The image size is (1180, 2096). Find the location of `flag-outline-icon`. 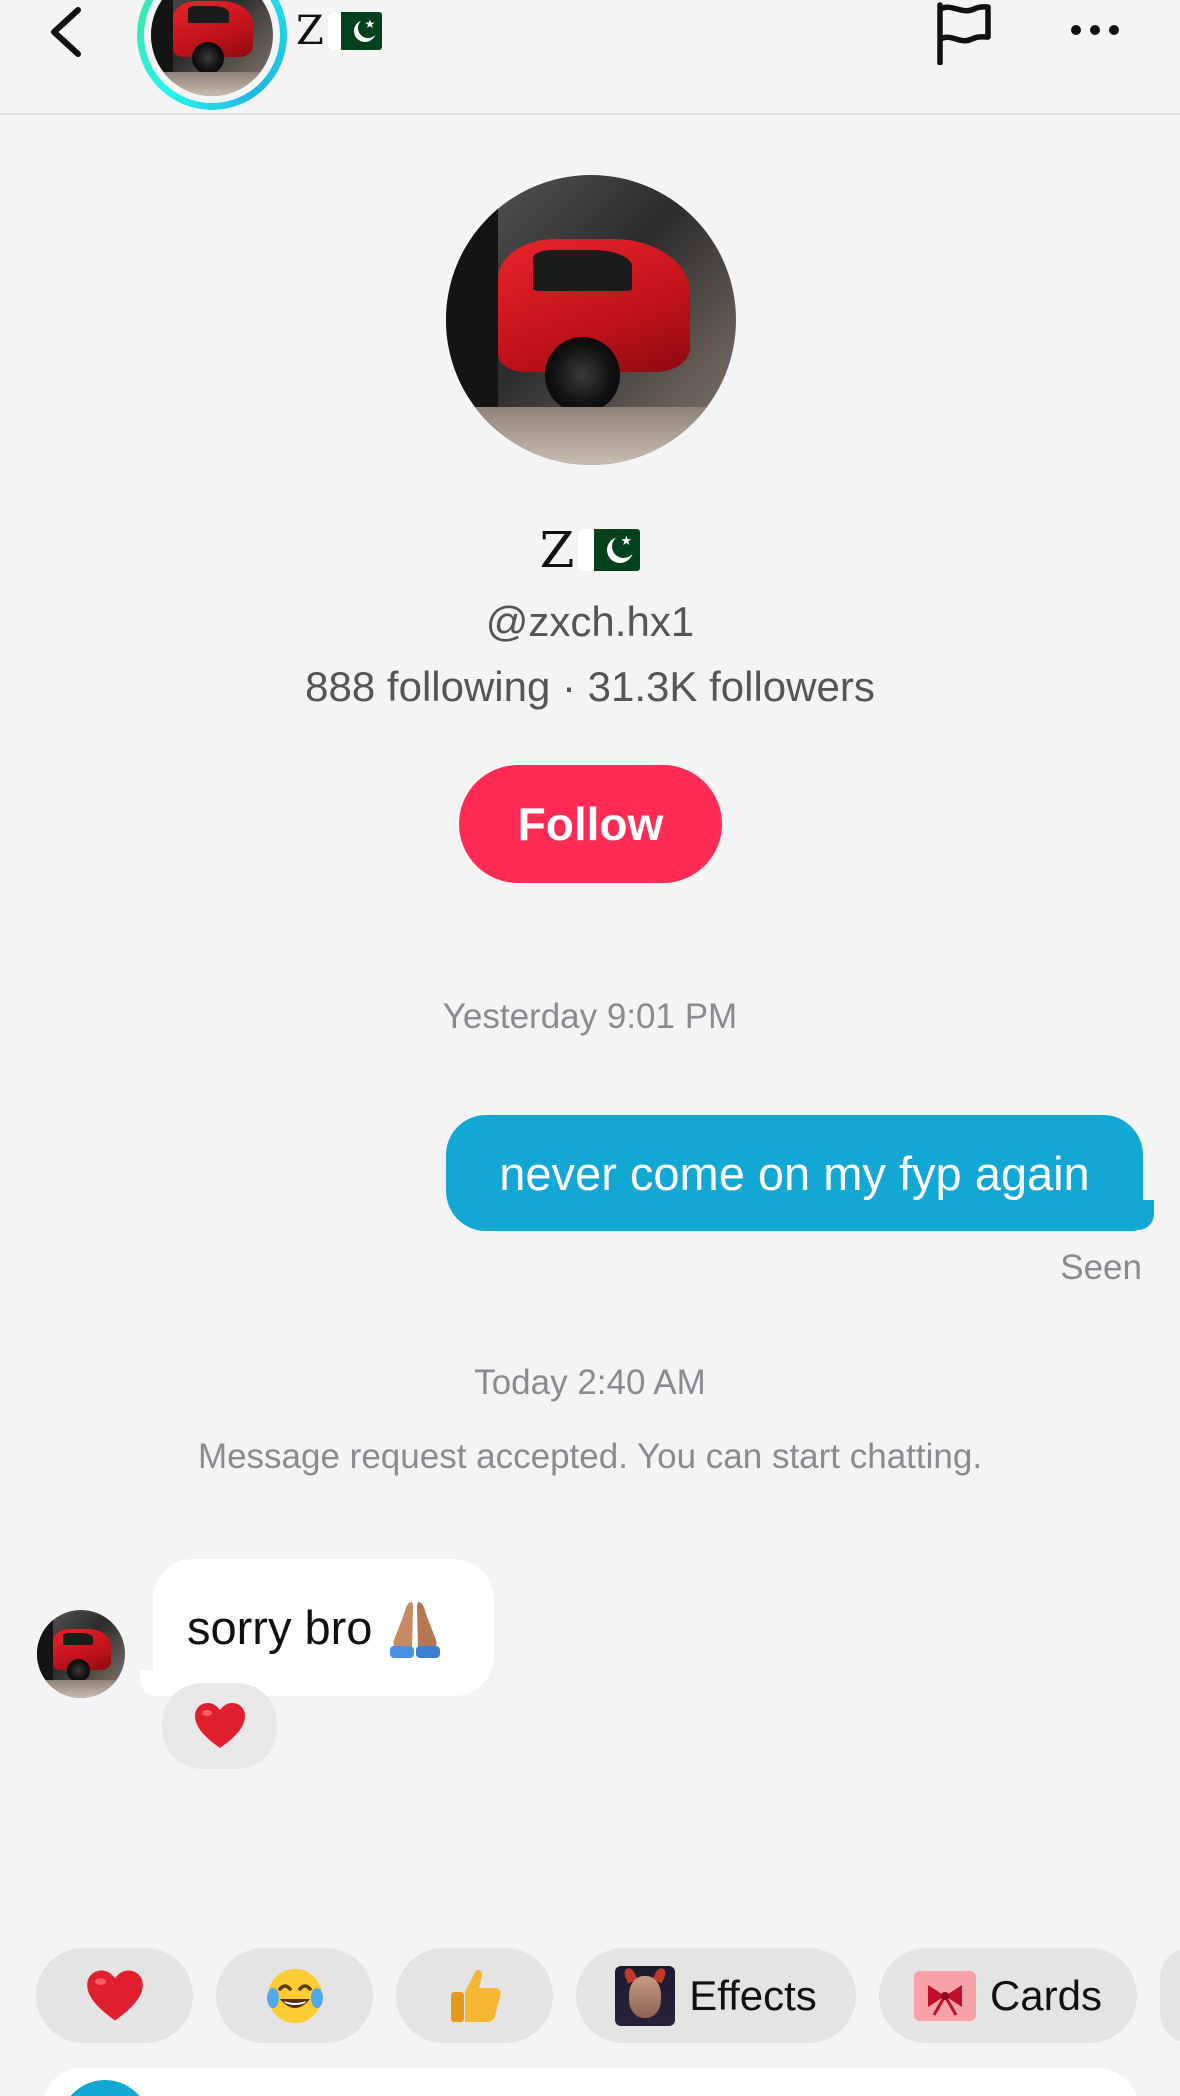

flag-outline-icon is located at coordinates (964, 33).